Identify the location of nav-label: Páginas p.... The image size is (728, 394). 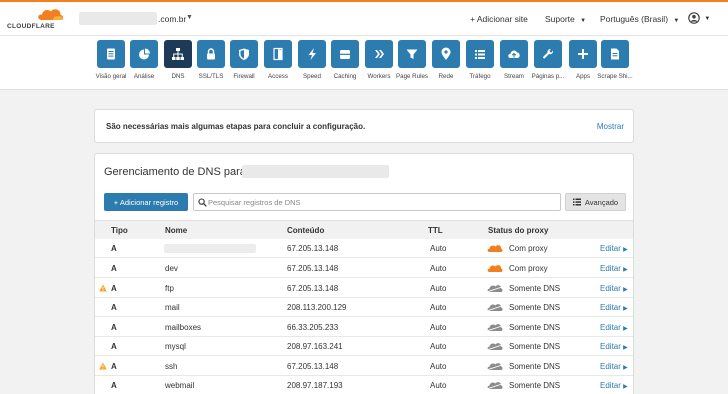
(548, 76).